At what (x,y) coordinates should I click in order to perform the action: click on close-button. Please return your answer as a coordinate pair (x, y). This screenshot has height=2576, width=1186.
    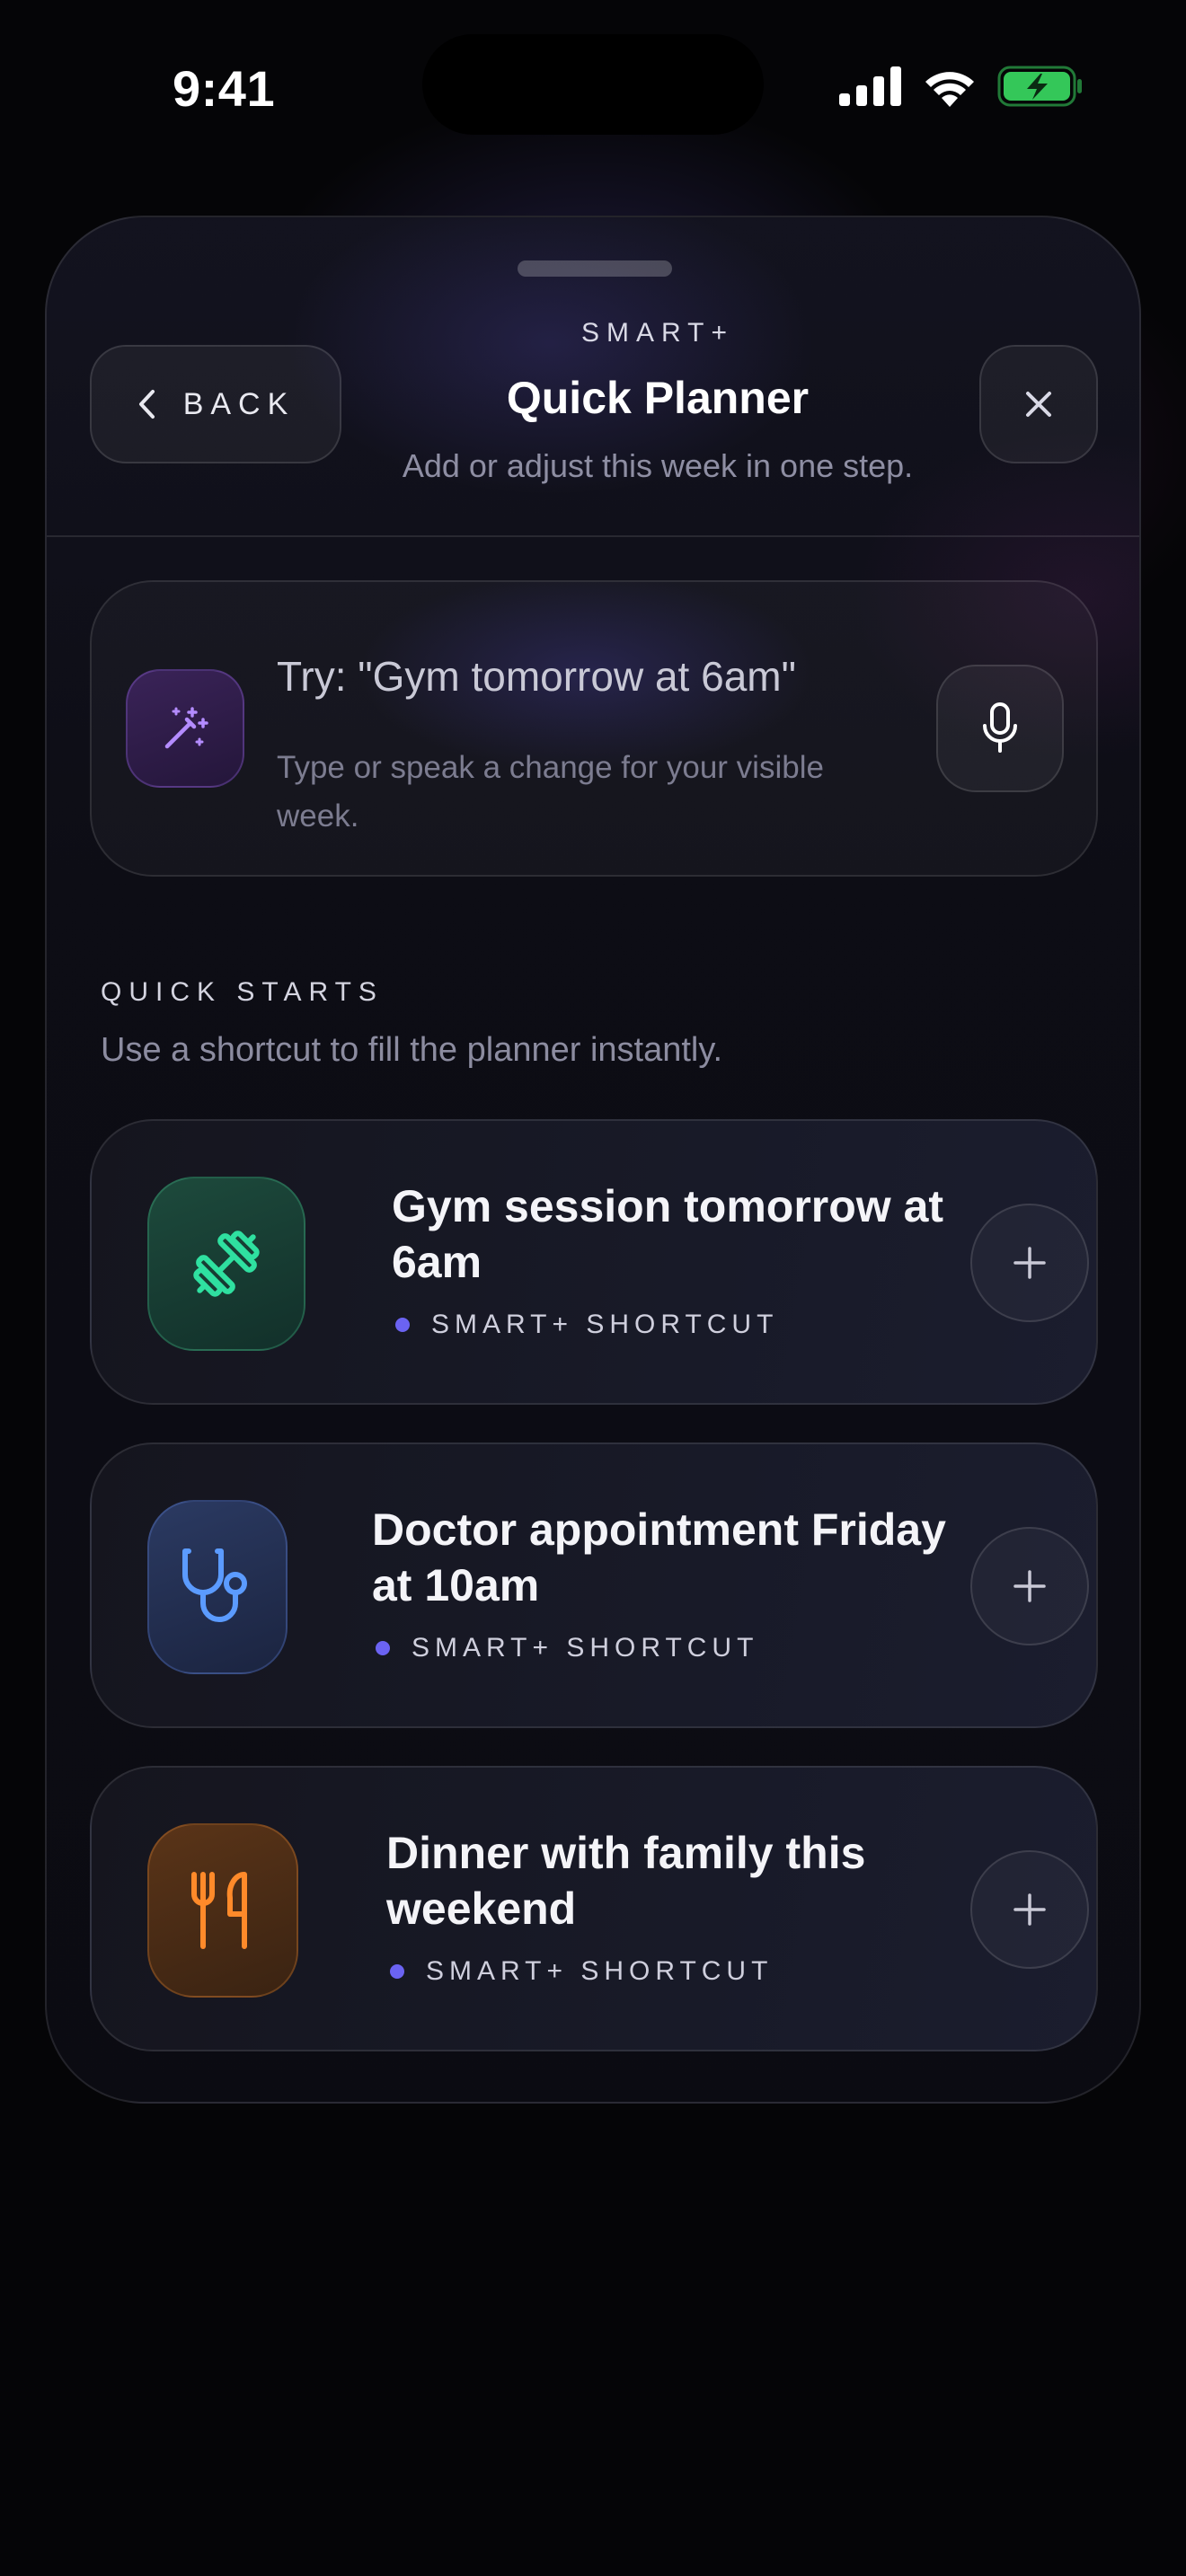
    Looking at the image, I should click on (1038, 404).